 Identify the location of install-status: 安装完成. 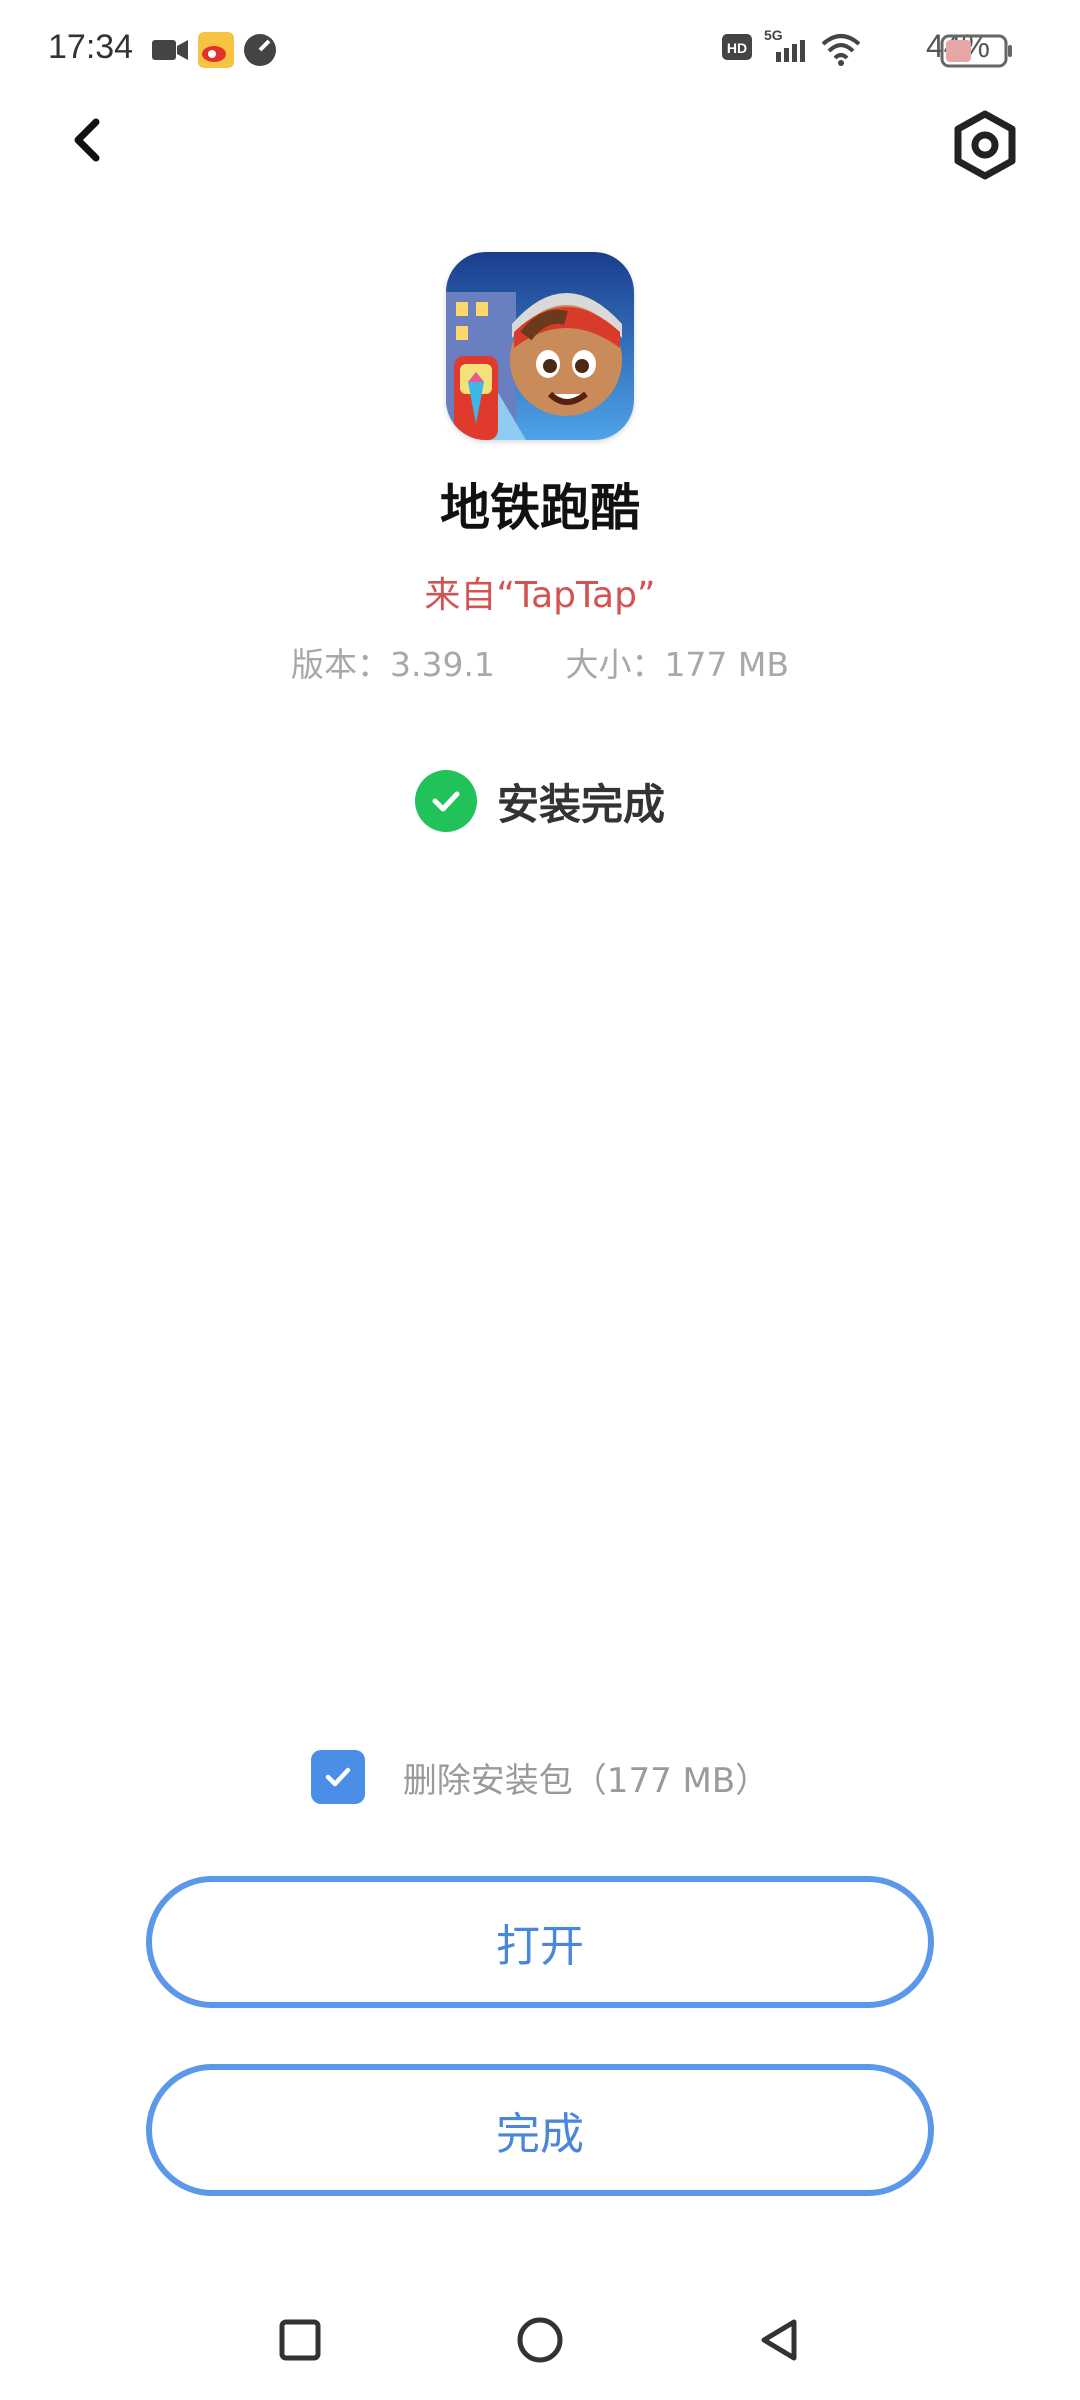
(540, 801).